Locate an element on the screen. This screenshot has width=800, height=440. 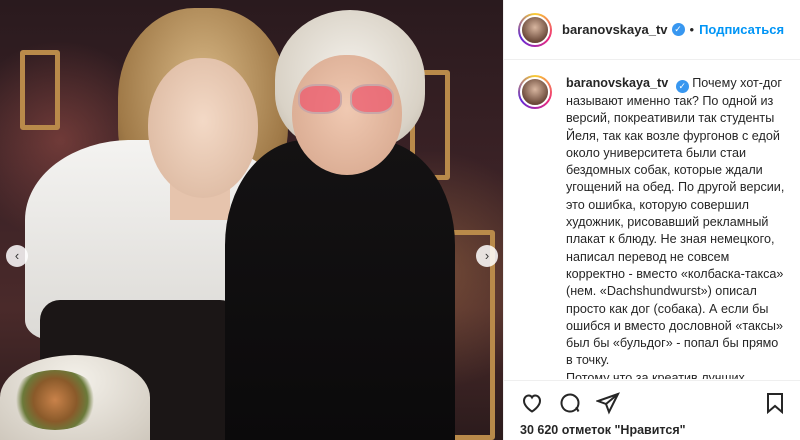
likes-count: 30 620 отметок "Нравится" is located at coordinates (653, 430).